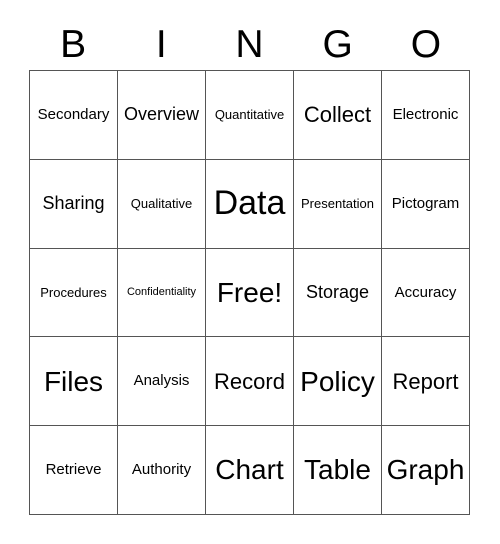  I want to click on bingo-cell: Graph, so click(426, 470).